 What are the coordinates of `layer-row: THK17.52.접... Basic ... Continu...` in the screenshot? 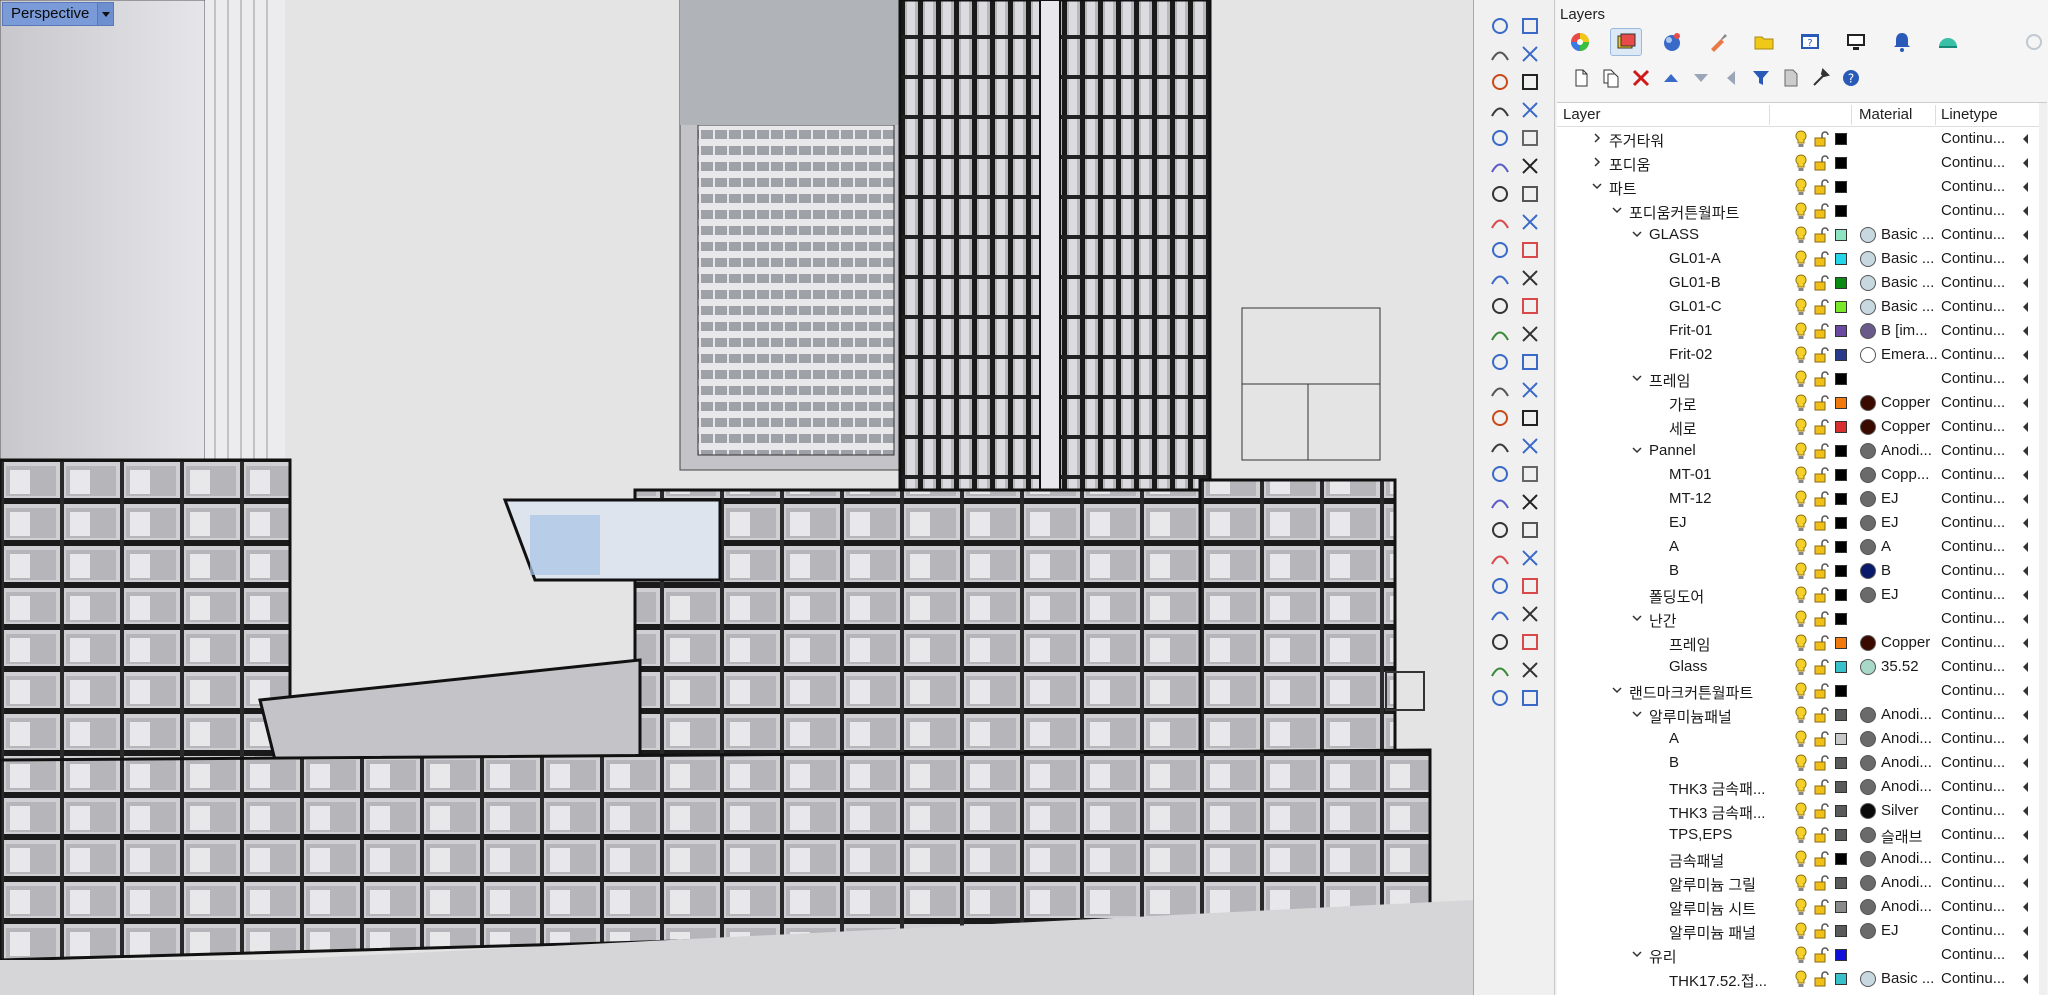 It's located at (1802, 979).